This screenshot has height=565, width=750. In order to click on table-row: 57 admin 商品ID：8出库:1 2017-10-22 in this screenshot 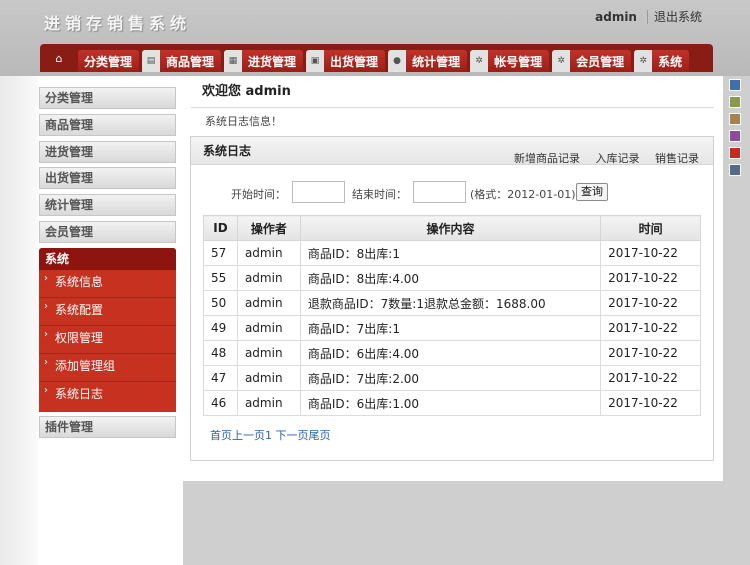, I will do `click(452, 253)`.